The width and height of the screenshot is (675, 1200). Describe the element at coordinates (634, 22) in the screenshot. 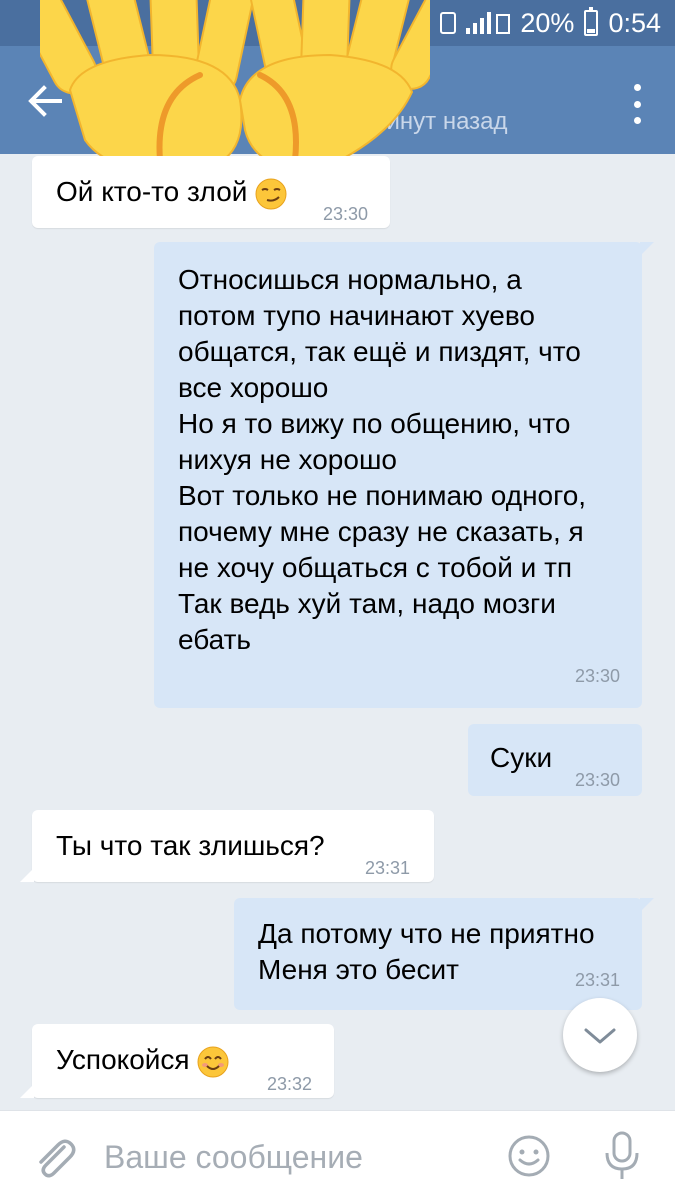

I see `clock: 0:54` at that location.